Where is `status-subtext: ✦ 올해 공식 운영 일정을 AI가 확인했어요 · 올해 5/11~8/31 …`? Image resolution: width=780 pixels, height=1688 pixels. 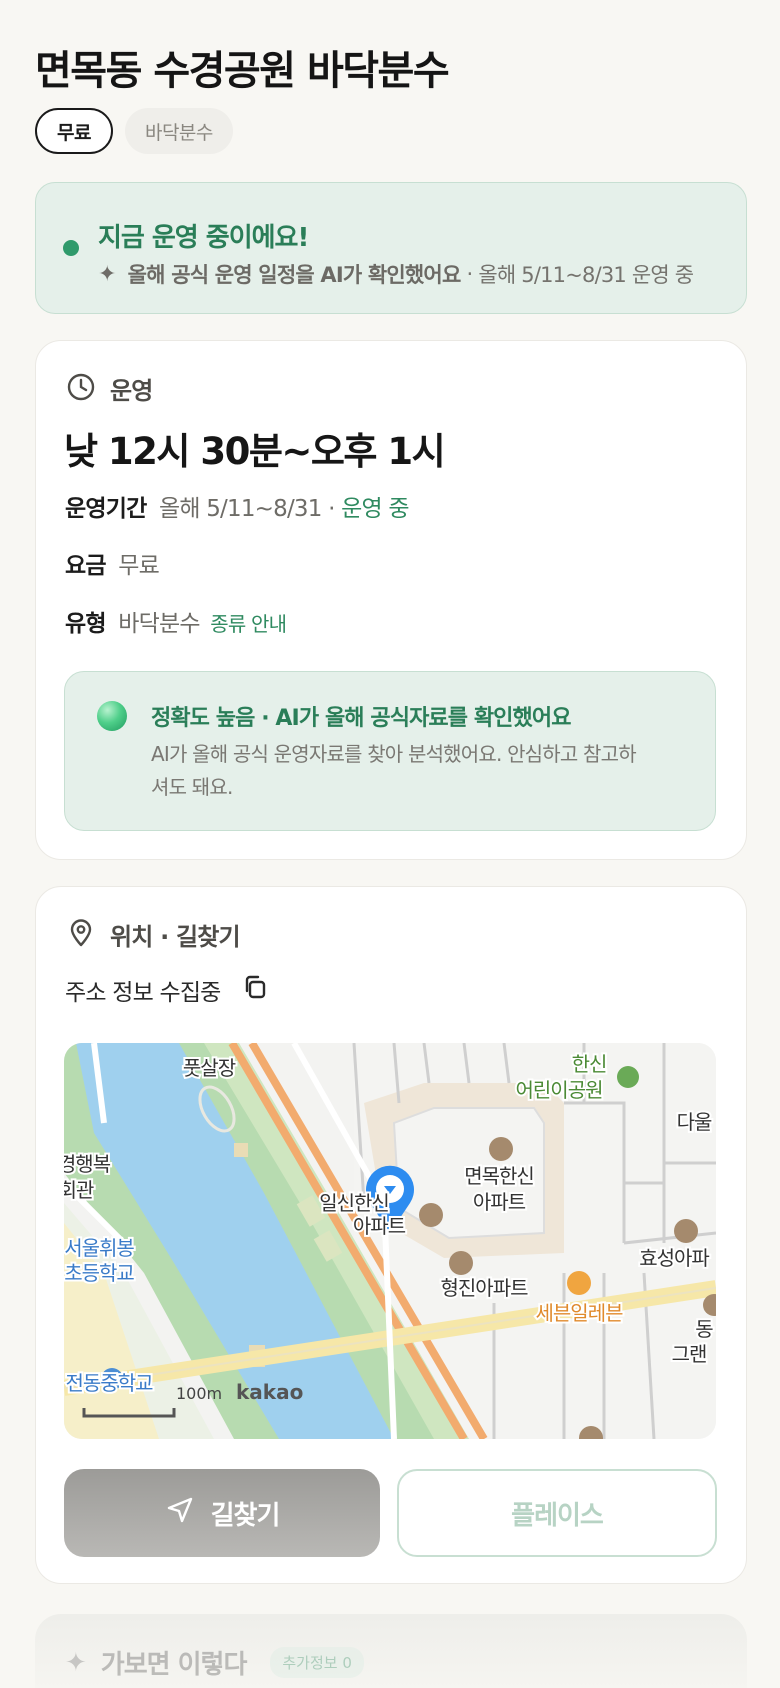 status-subtext: ✦ 올해 공식 운영 일정을 AI가 확인했어요 · 올해 5/11~8/31 … is located at coordinates (396, 274).